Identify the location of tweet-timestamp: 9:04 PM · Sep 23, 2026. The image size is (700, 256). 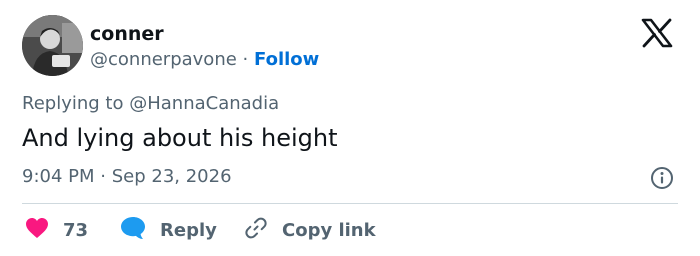
(127, 177).